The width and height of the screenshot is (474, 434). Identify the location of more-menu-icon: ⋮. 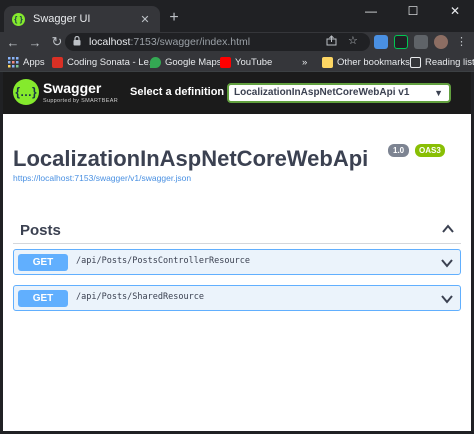
(461, 41).